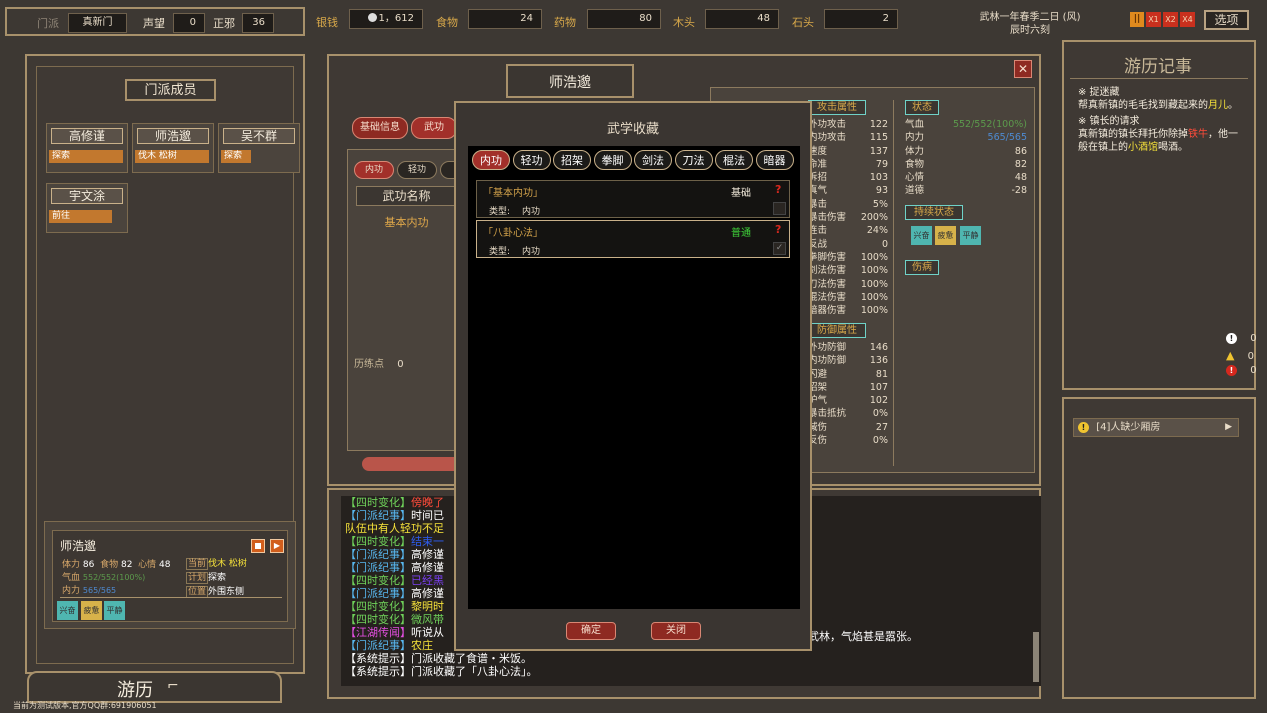  Describe the element at coordinates (1159, 548) in the screenshot. I see `right-bottom-panel` at that location.